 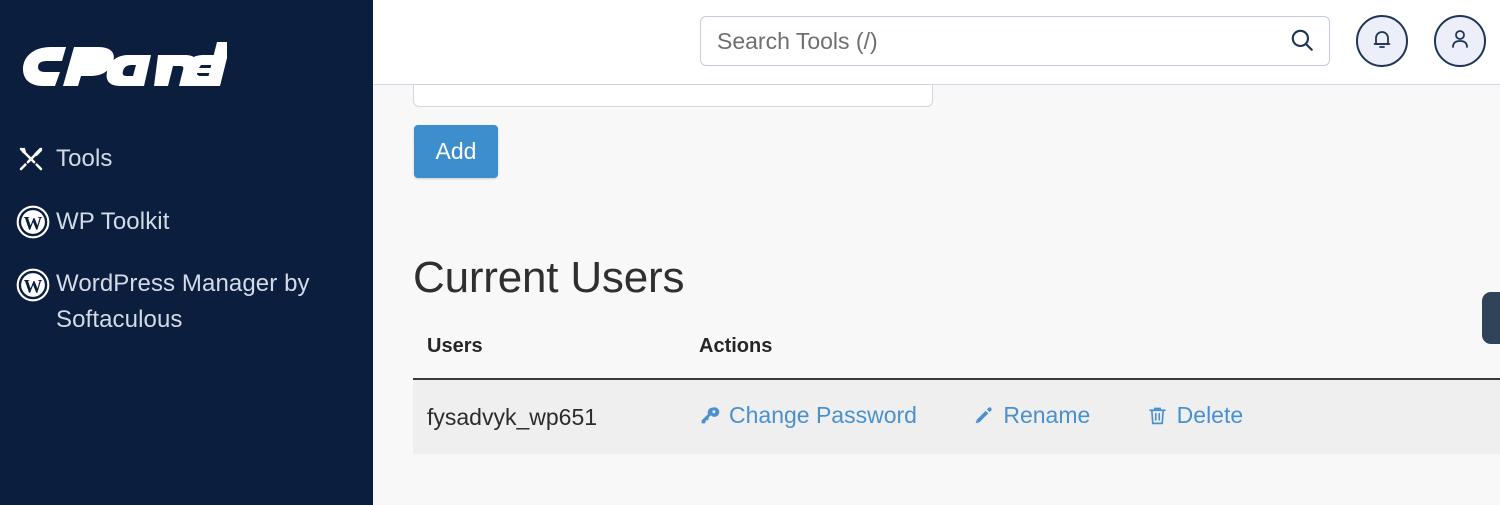 I want to click on add-button: Add, so click(x=456, y=151).